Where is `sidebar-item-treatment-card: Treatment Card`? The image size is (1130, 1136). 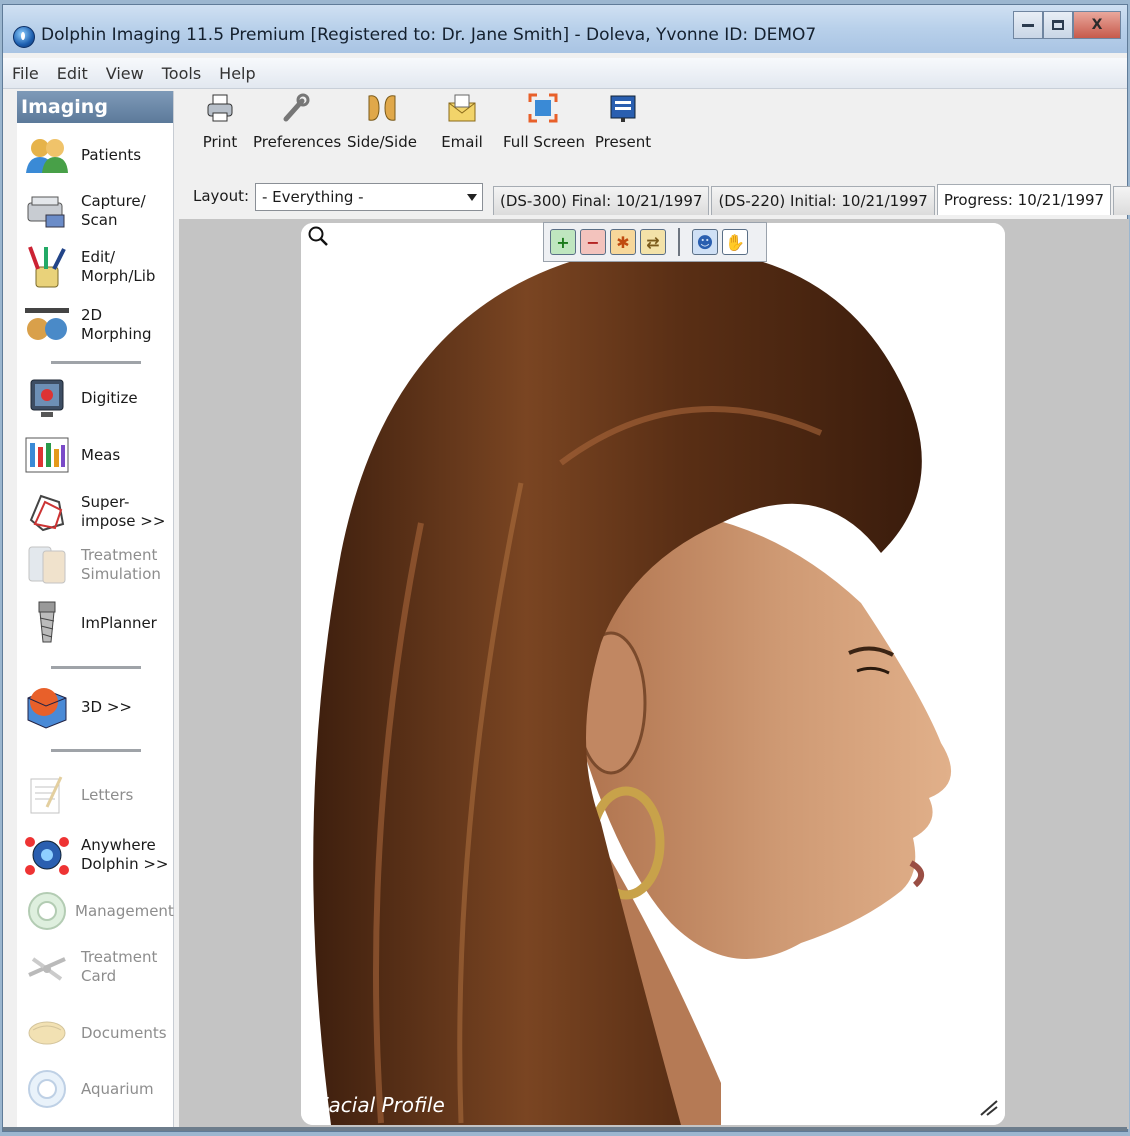
sidebar-item-treatment-card: Treatment Card is located at coordinates (98, 967).